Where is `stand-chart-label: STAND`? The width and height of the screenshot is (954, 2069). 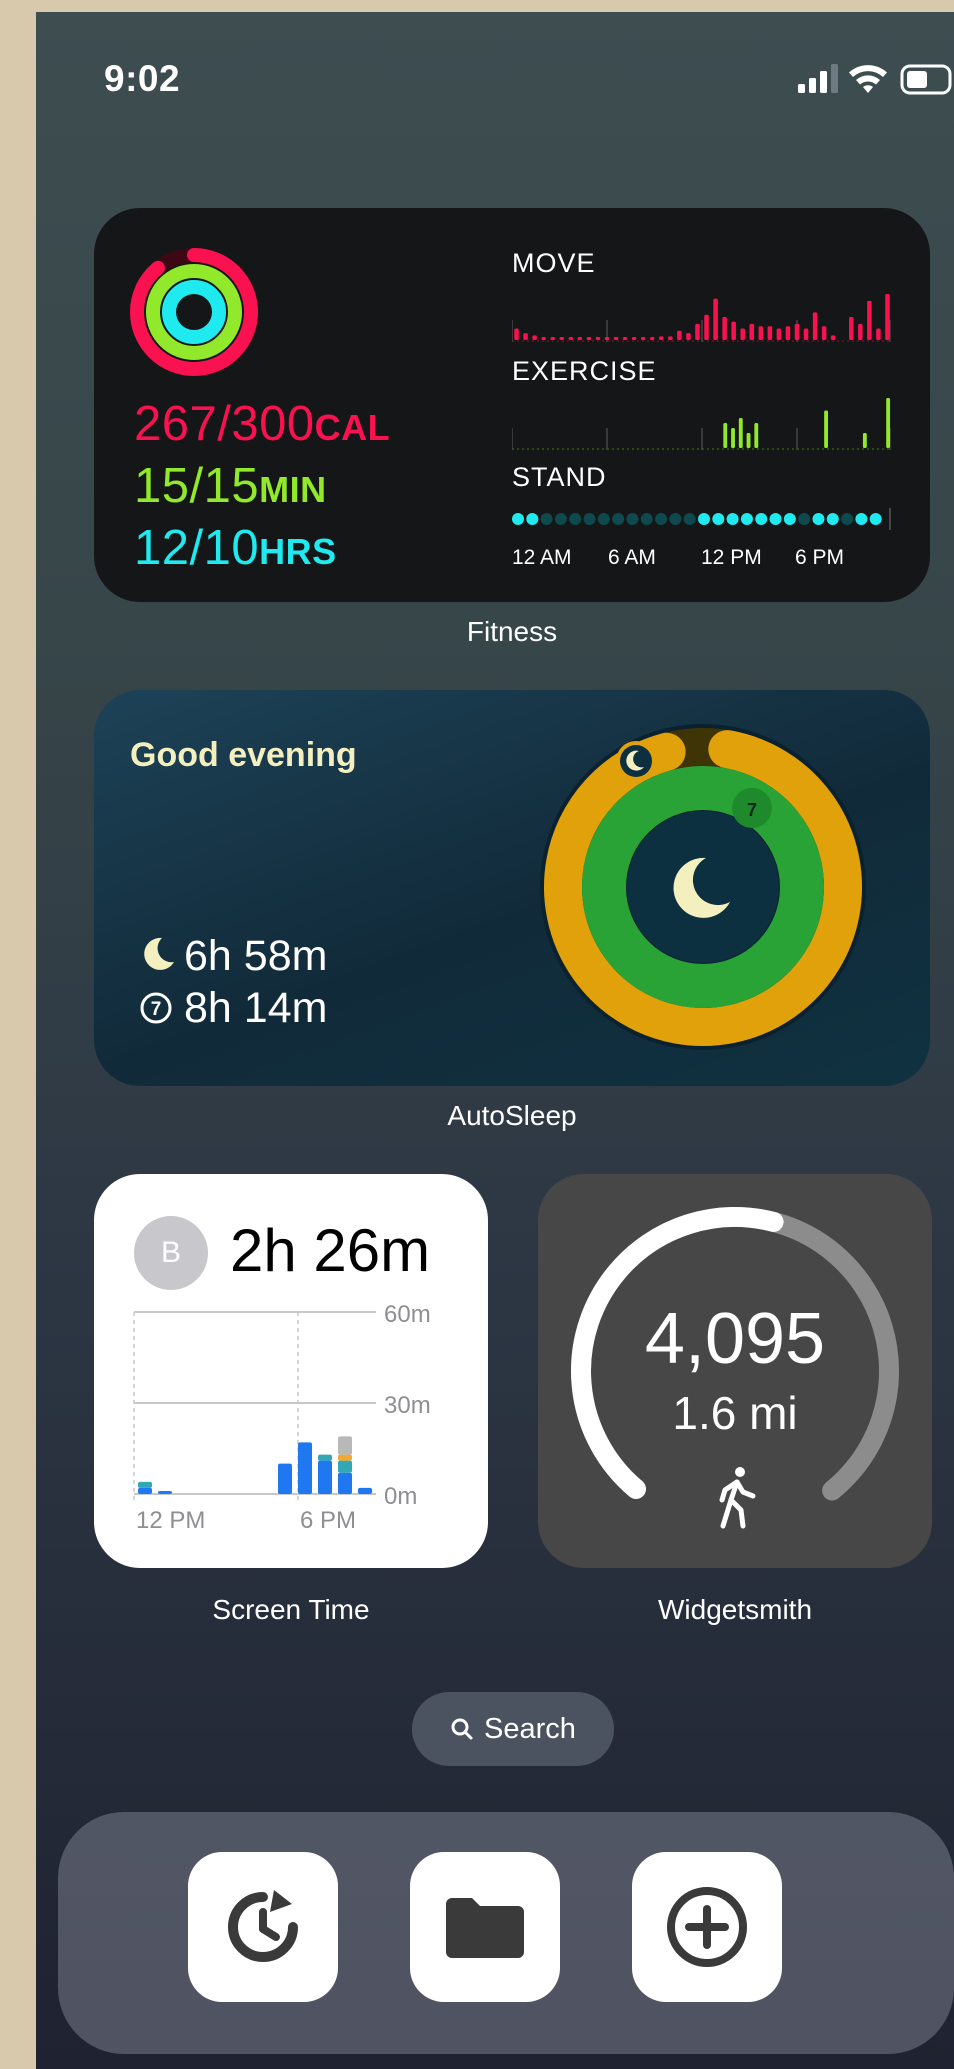 stand-chart-label: STAND is located at coordinates (559, 477).